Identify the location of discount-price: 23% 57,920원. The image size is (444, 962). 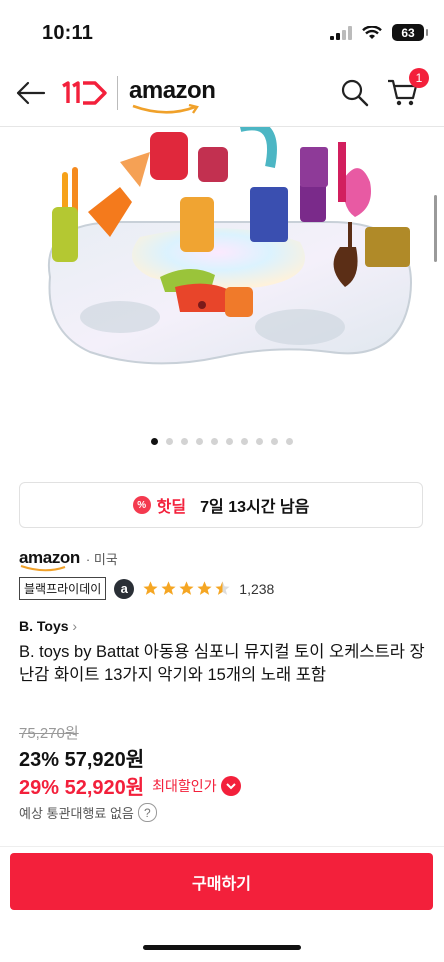
(82, 760).